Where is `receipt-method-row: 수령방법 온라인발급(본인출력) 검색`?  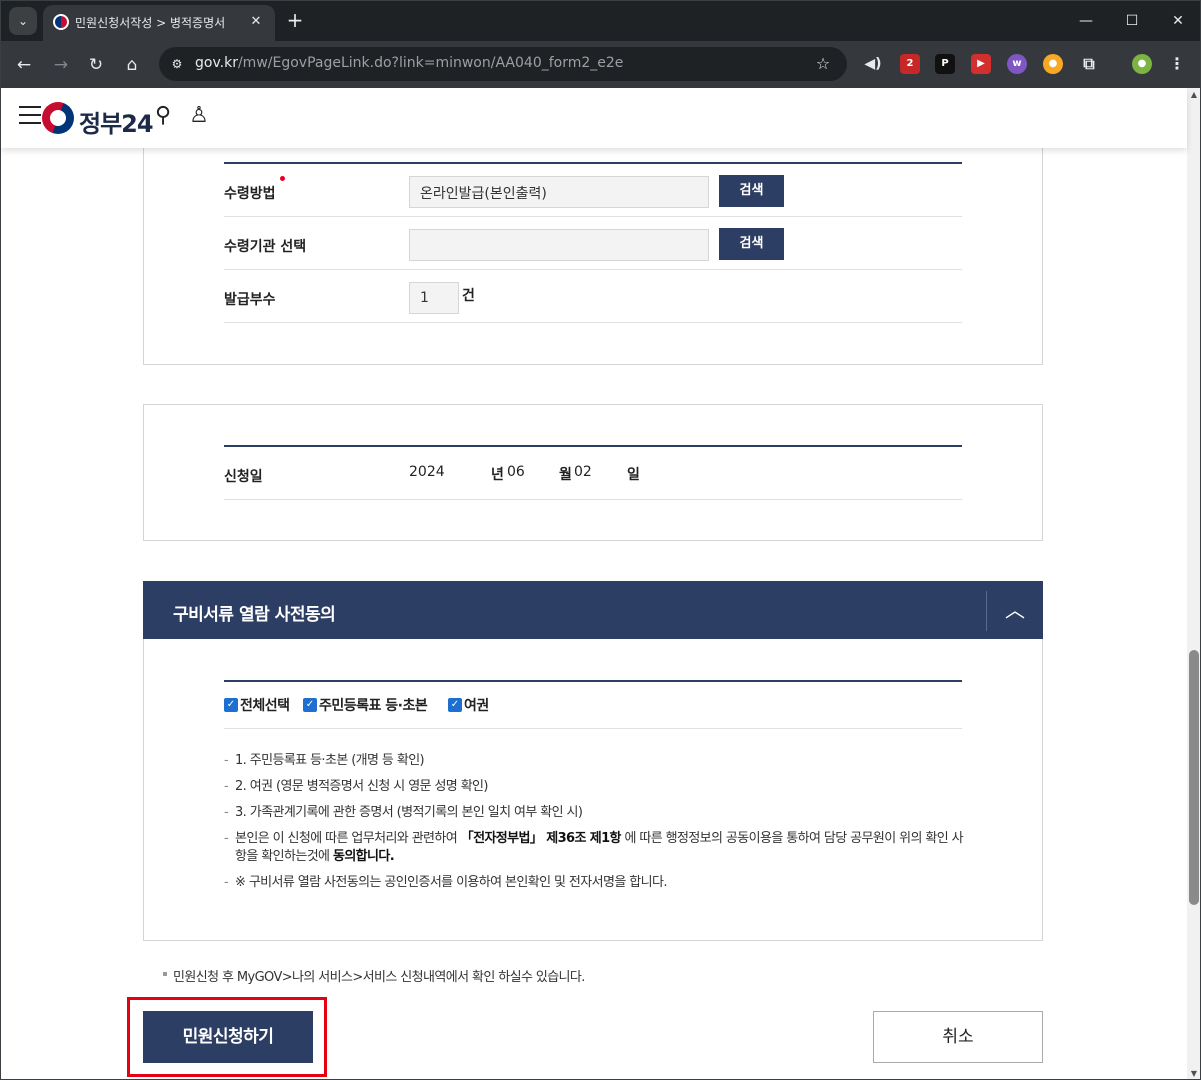
receipt-method-row: 수령방법 온라인발급(본인출력) 검색 is located at coordinates (593, 190).